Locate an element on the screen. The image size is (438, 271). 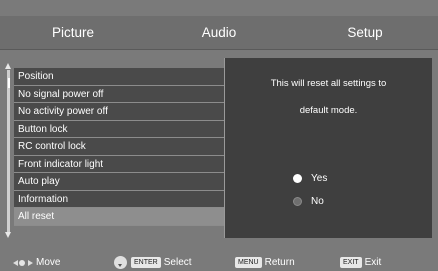
menu-item-auto-play: Auto play is located at coordinates (119, 182).